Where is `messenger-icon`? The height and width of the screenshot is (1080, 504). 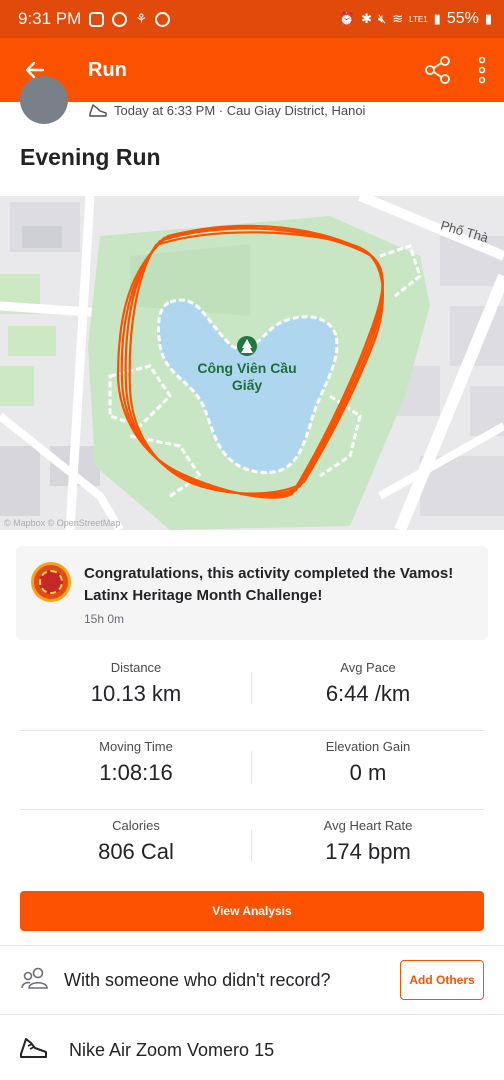 messenger-icon is located at coordinates (120, 19).